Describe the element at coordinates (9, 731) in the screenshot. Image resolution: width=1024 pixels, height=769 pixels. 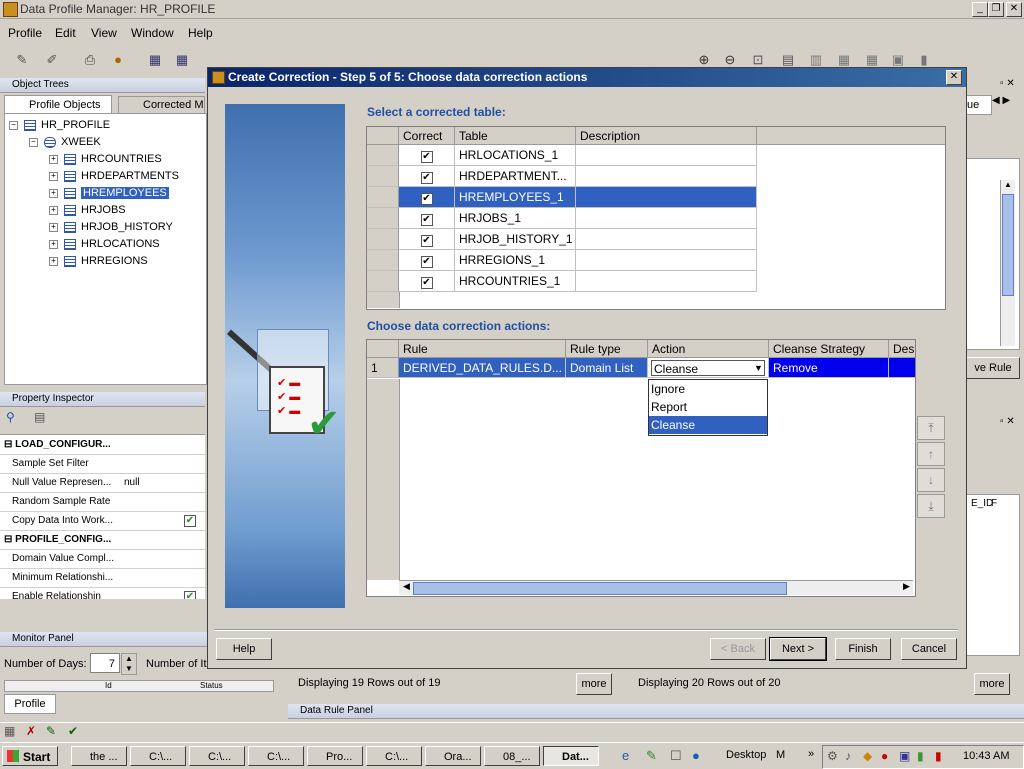
I see `grid-icon: ▦` at that location.